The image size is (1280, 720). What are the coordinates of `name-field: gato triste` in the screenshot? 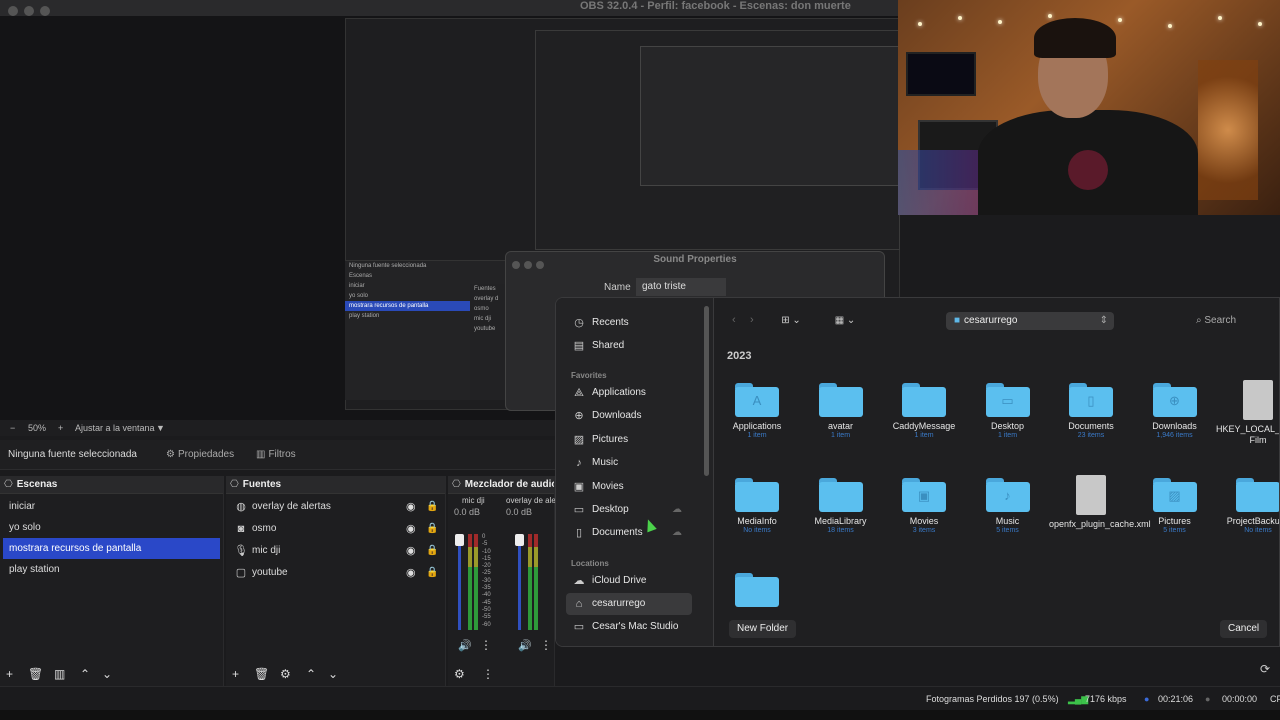 It's located at (681, 287).